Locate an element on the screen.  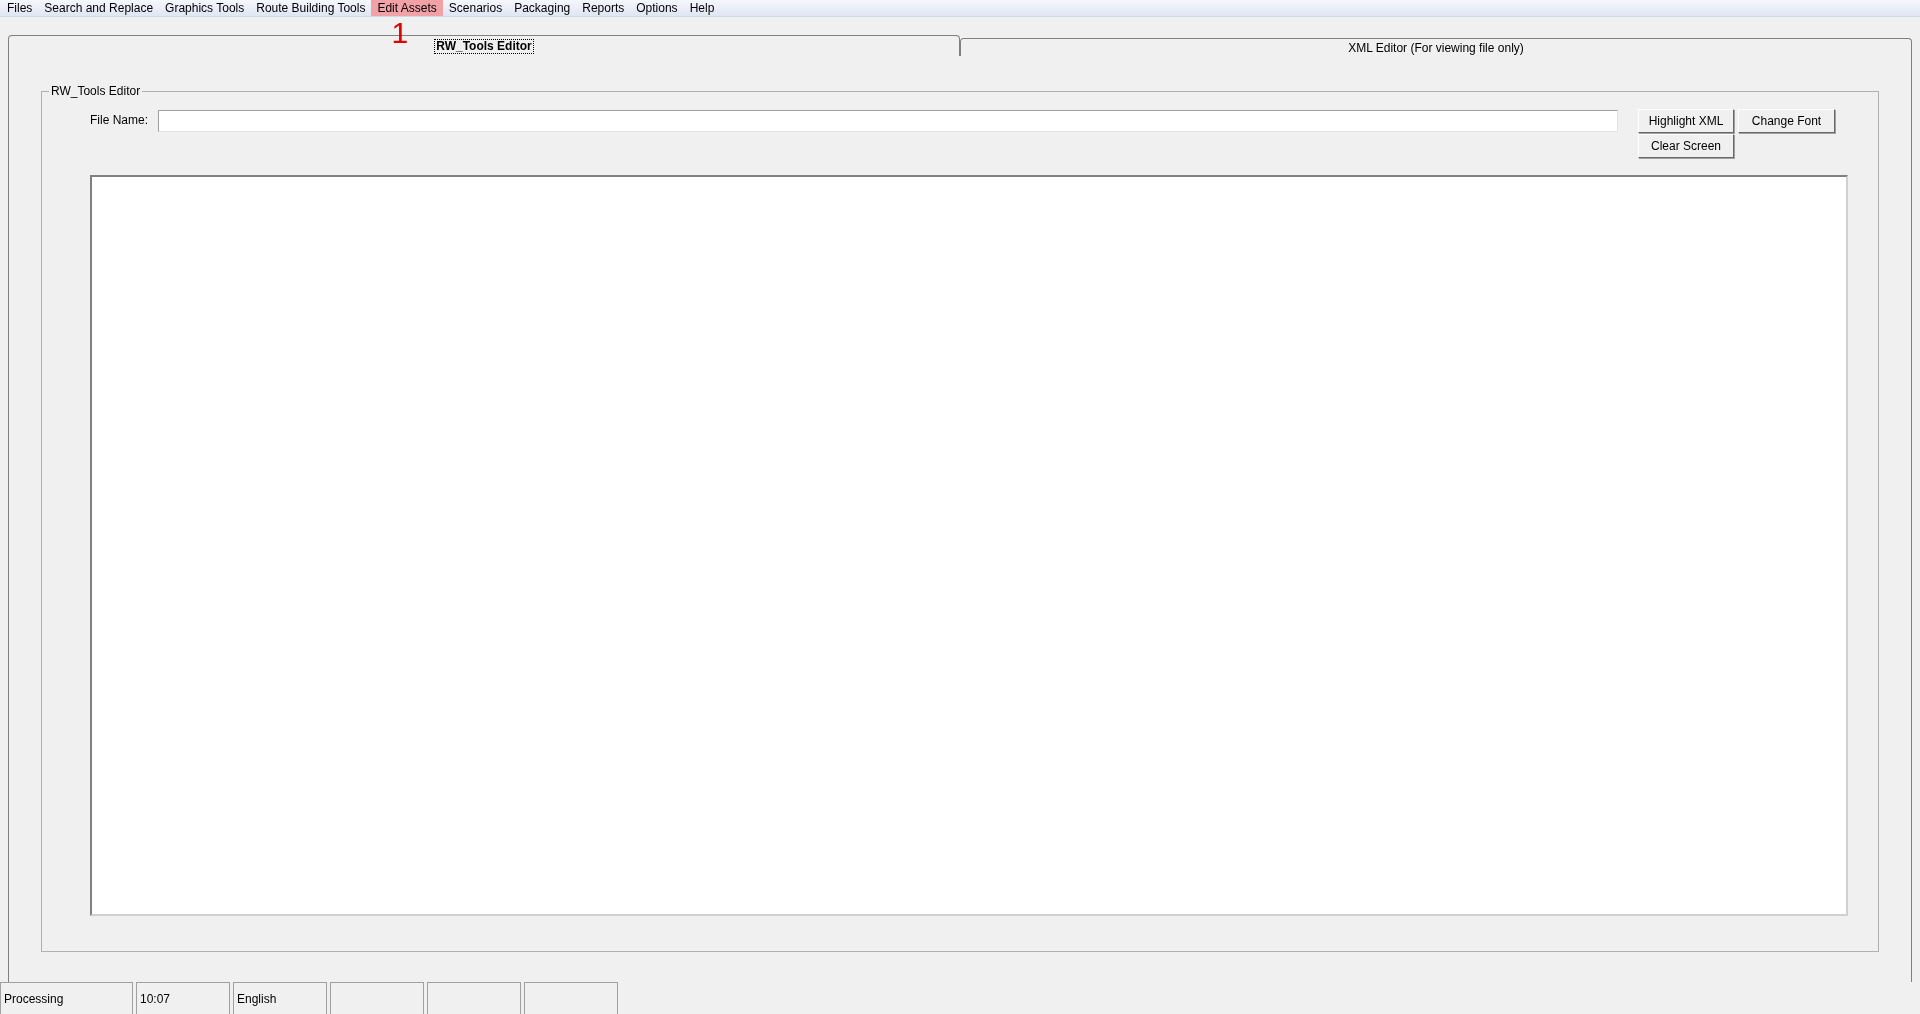
menu-item: Reports is located at coordinates (603, 8).